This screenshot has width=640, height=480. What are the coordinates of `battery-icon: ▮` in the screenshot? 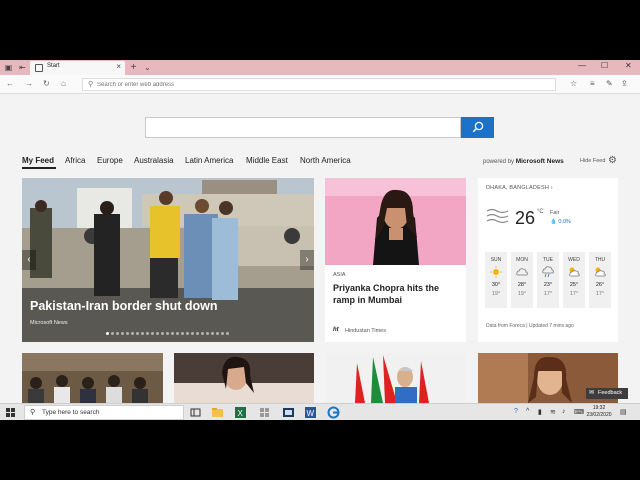 It's located at (540, 412).